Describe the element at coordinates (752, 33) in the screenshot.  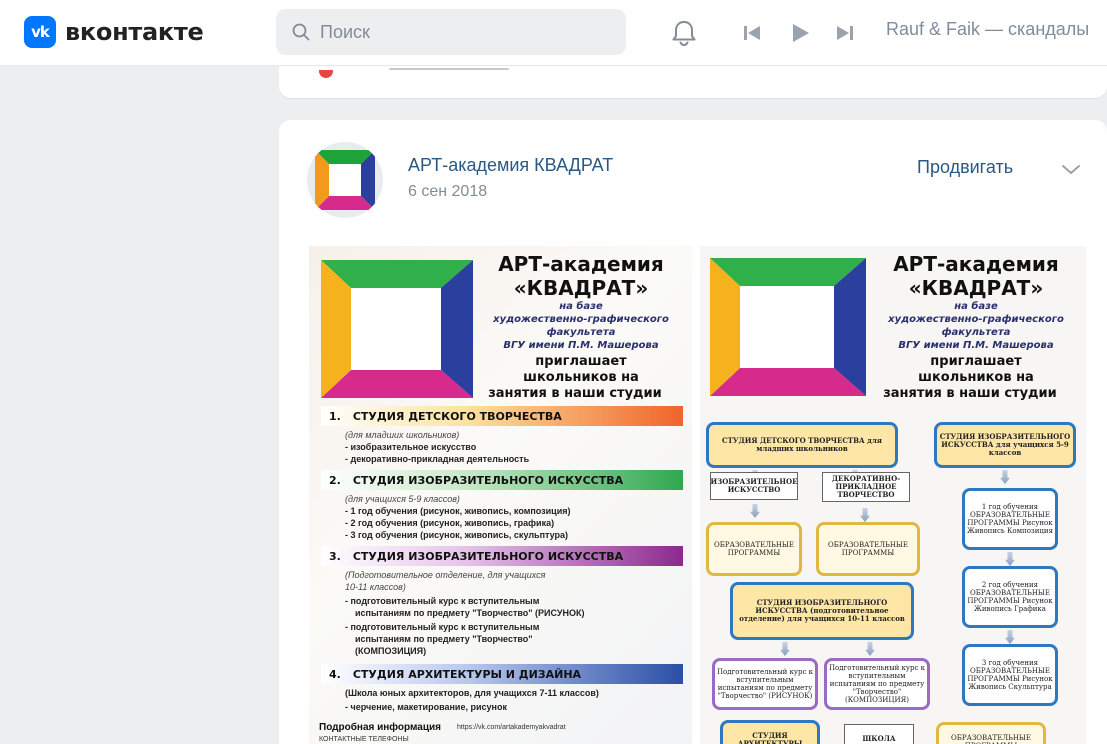
I see `previous-track-icon` at that location.